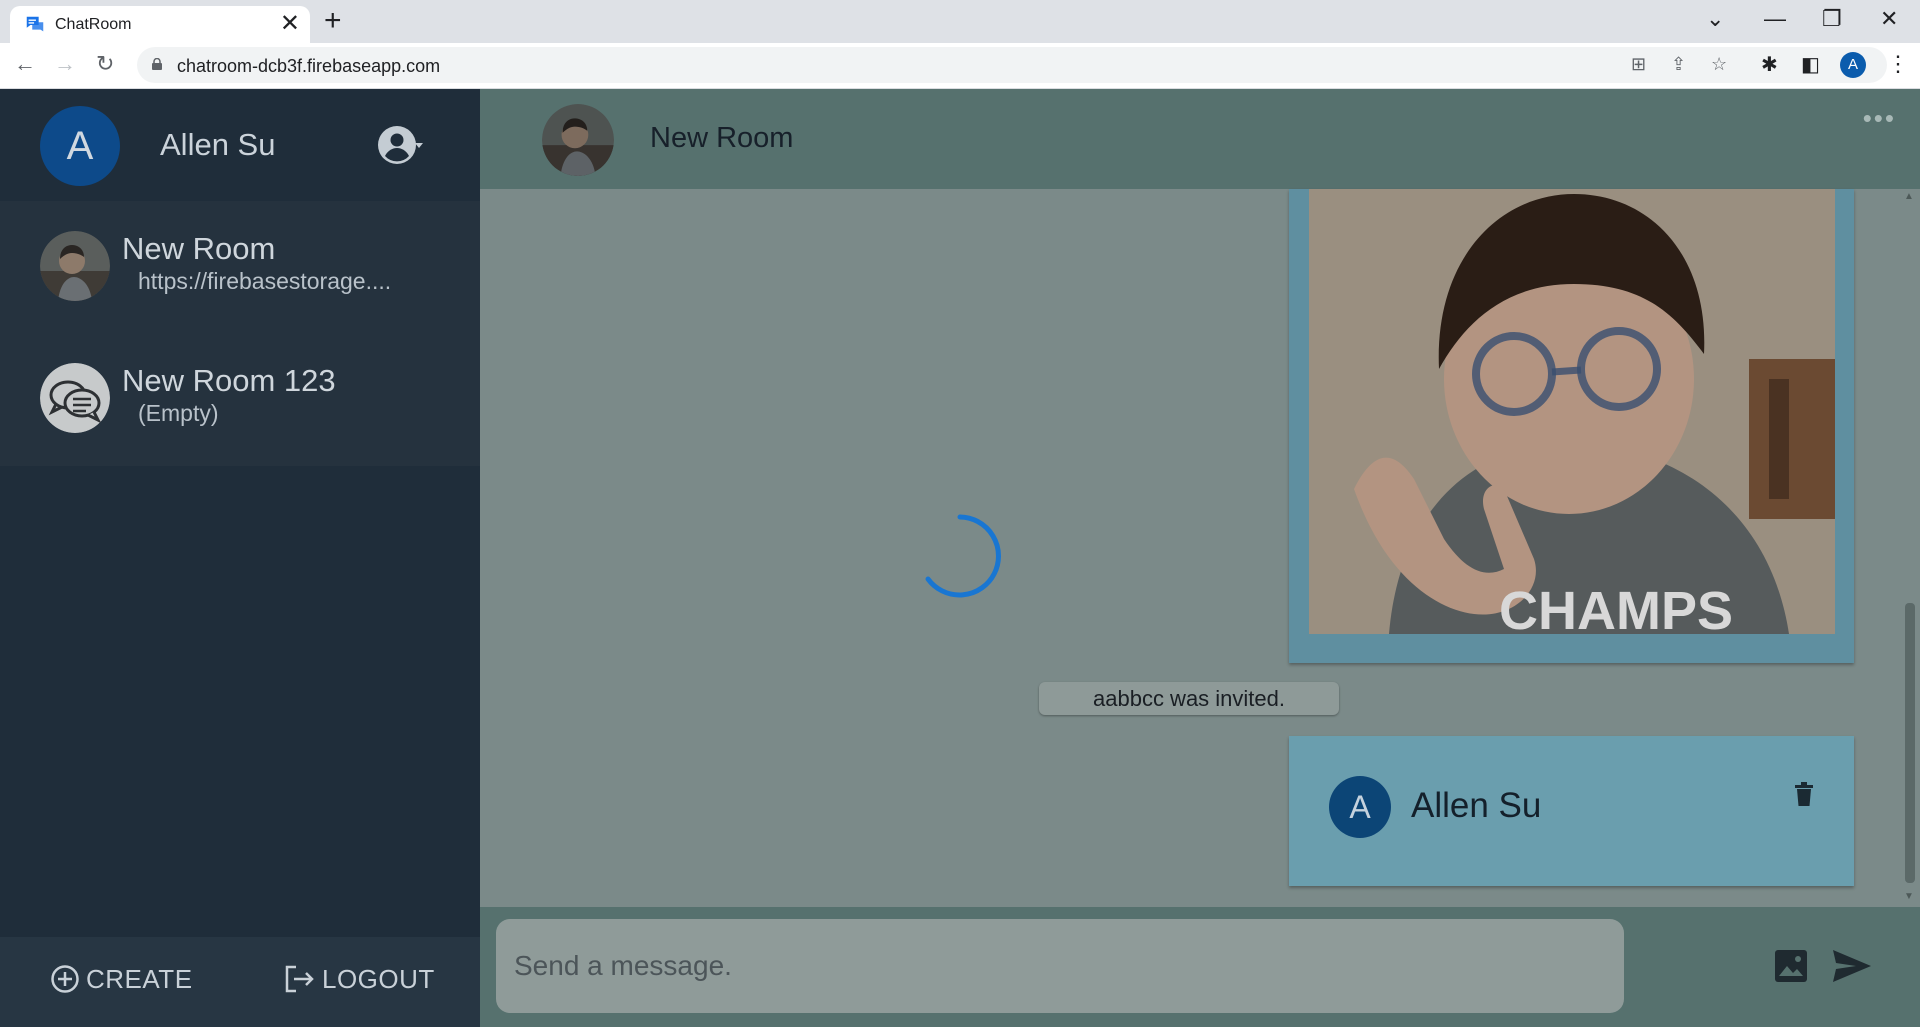 The width and height of the screenshot is (1920, 1027). I want to click on back-icon: ←, so click(25, 64).